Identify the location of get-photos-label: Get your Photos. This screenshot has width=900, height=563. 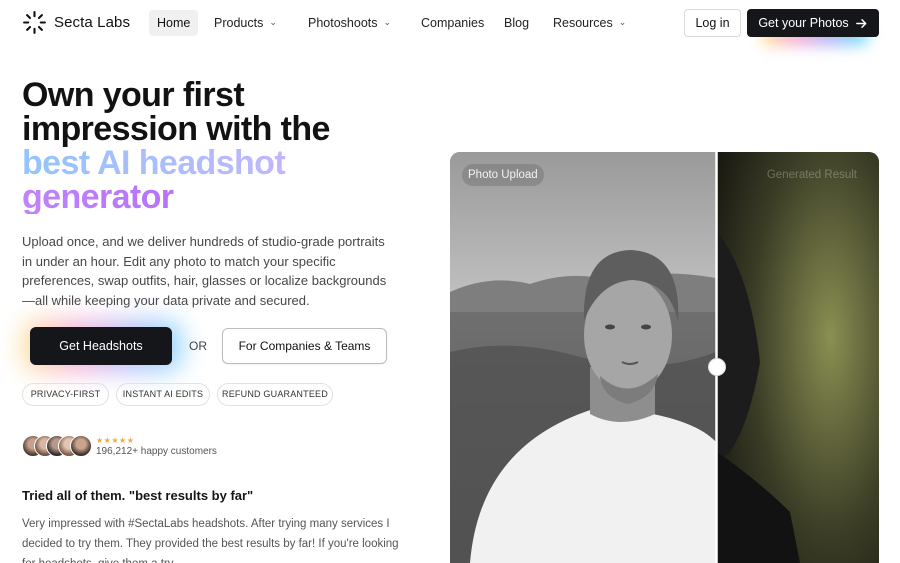
(803, 23).